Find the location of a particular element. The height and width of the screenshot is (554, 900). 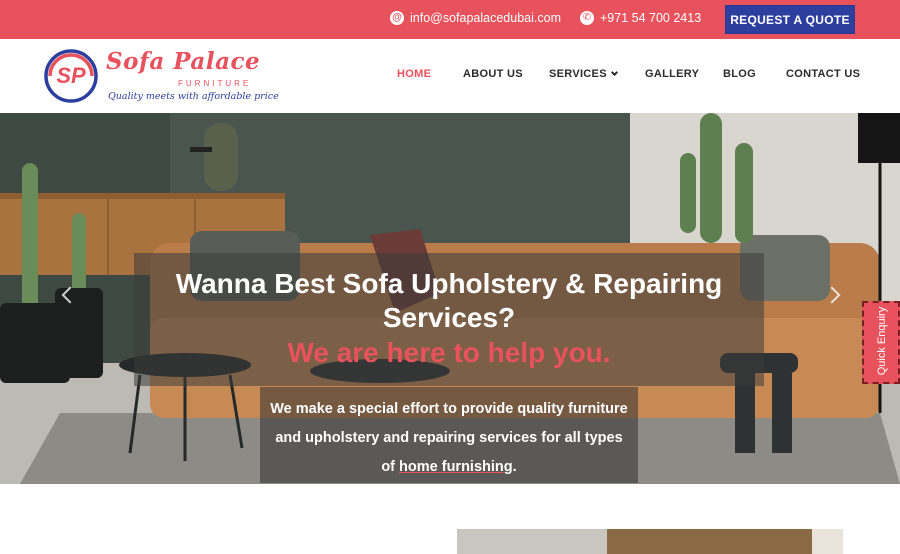

hero-desc-line-3: of home furnishing. is located at coordinates (449, 467).